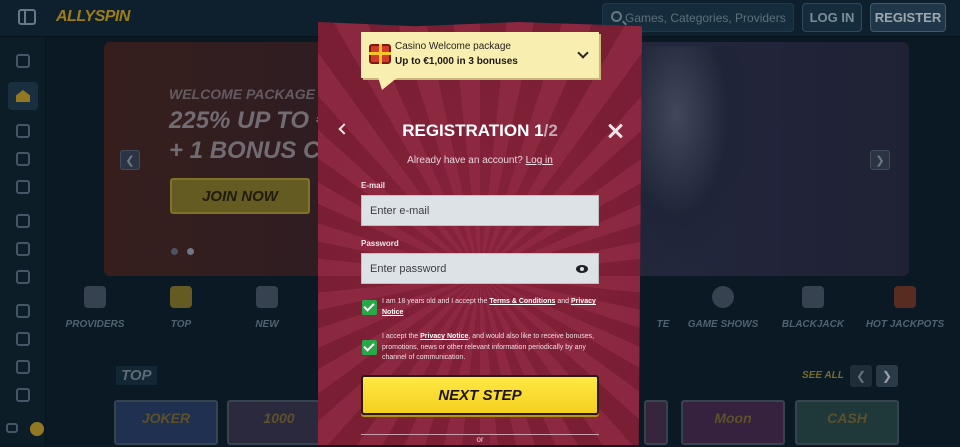 The width and height of the screenshot is (960, 447). I want to click on password-field, so click(480, 268).